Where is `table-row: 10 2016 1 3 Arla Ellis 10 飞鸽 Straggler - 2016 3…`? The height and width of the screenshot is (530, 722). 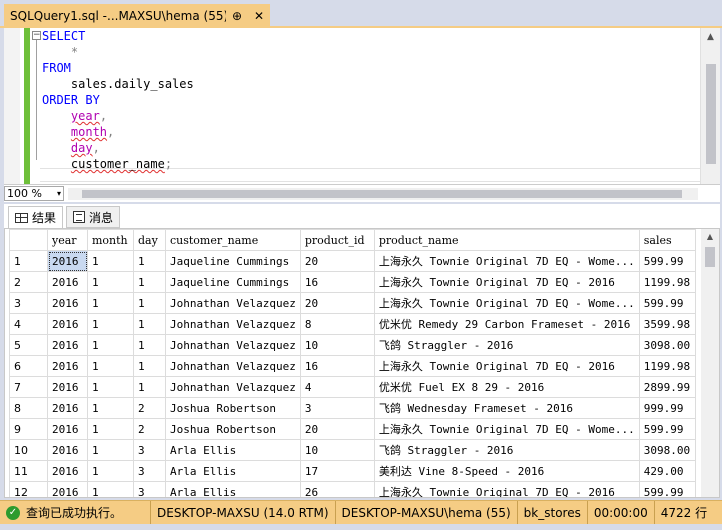 table-row: 10 2016 1 3 Arla Ellis 10 飞鸽 Straggler - 2016 3… is located at coordinates (352, 450).